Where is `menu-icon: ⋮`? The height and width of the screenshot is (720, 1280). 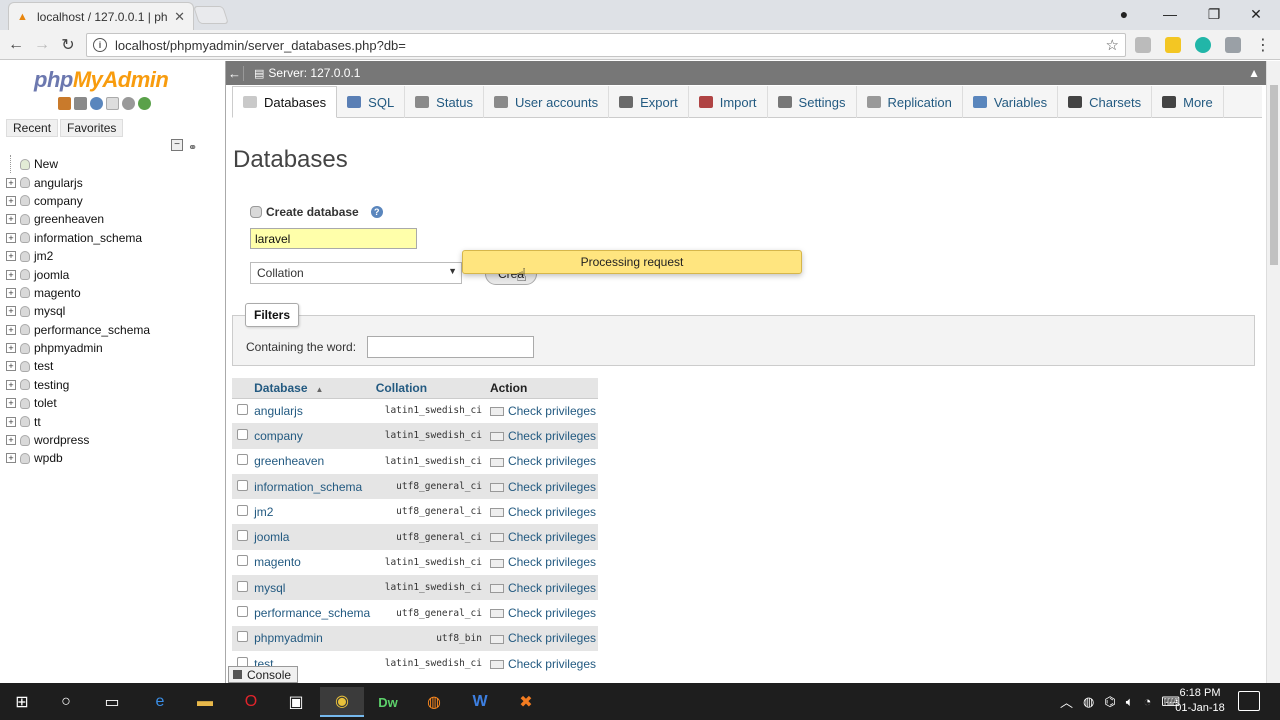 menu-icon: ⋮ is located at coordinates (1263, 45).